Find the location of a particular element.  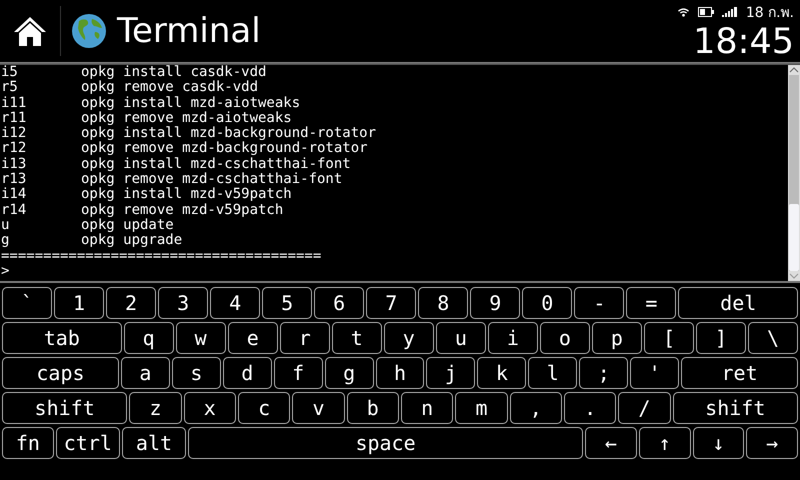

scroll-down-icon is located at coordinates (794, 276).